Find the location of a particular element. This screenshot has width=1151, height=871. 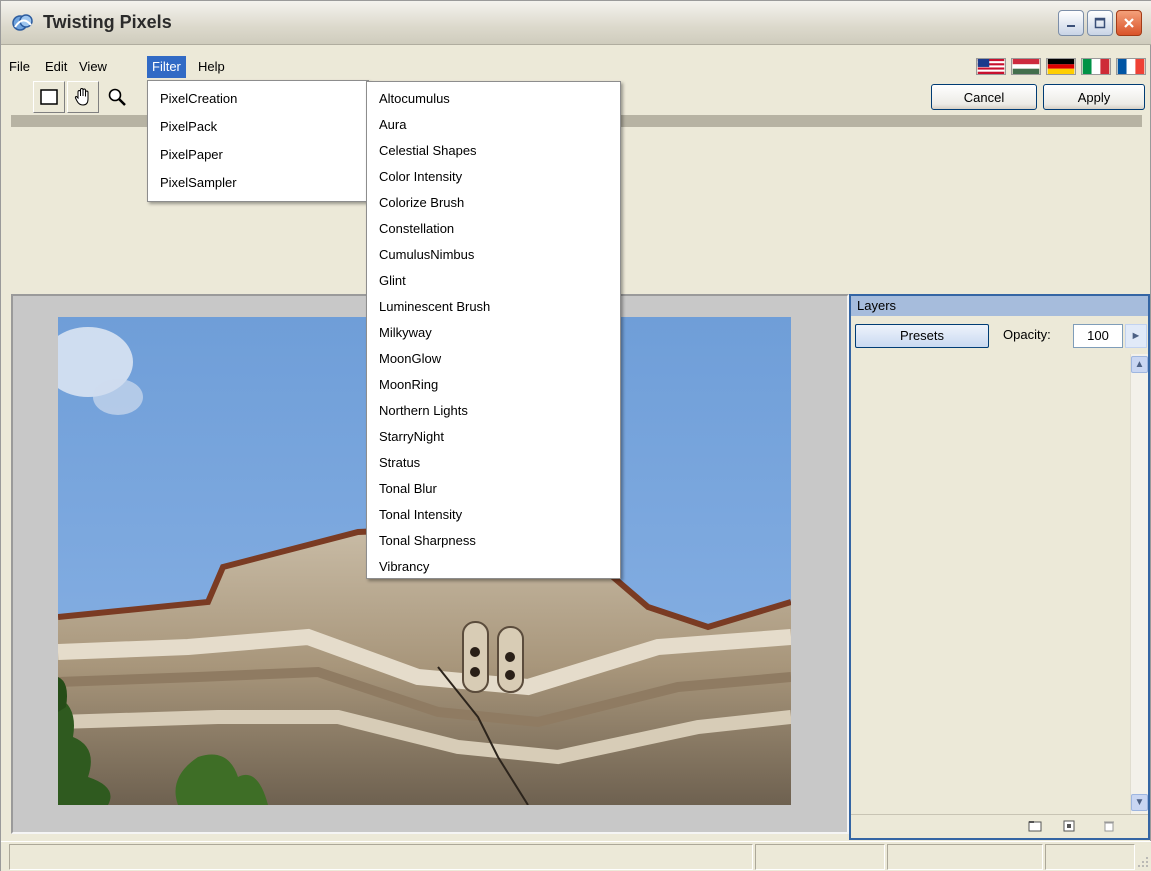

menu-filter: Filter is located at coordinates (166, 67).